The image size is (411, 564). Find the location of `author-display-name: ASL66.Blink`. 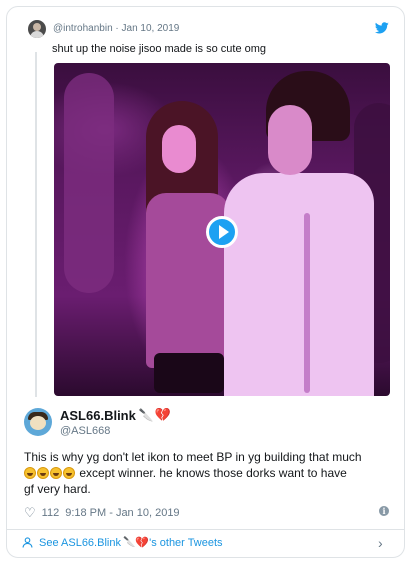

author-display-name: ASL66.Blink is located at coordinates (98, 415).